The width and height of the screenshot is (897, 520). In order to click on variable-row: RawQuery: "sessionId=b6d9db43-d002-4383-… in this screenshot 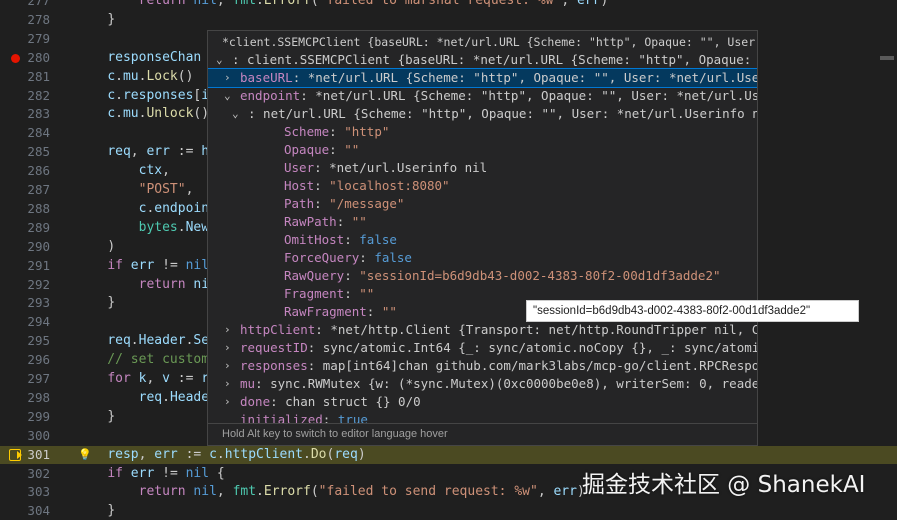, I will do `click(482, 276)`.